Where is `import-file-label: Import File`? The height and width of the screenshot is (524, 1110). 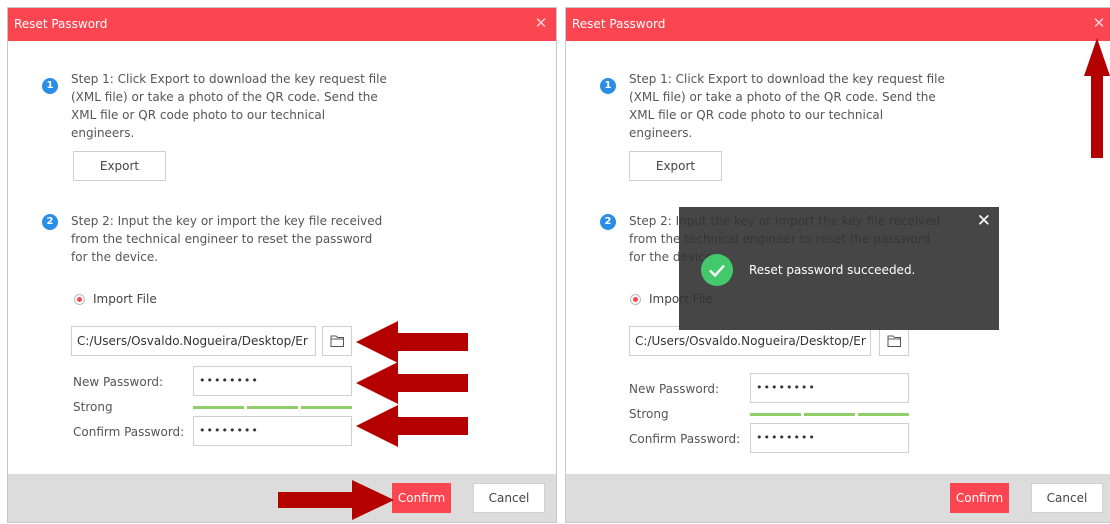 import-file-label: Import File is located at coordinates (125, 299).